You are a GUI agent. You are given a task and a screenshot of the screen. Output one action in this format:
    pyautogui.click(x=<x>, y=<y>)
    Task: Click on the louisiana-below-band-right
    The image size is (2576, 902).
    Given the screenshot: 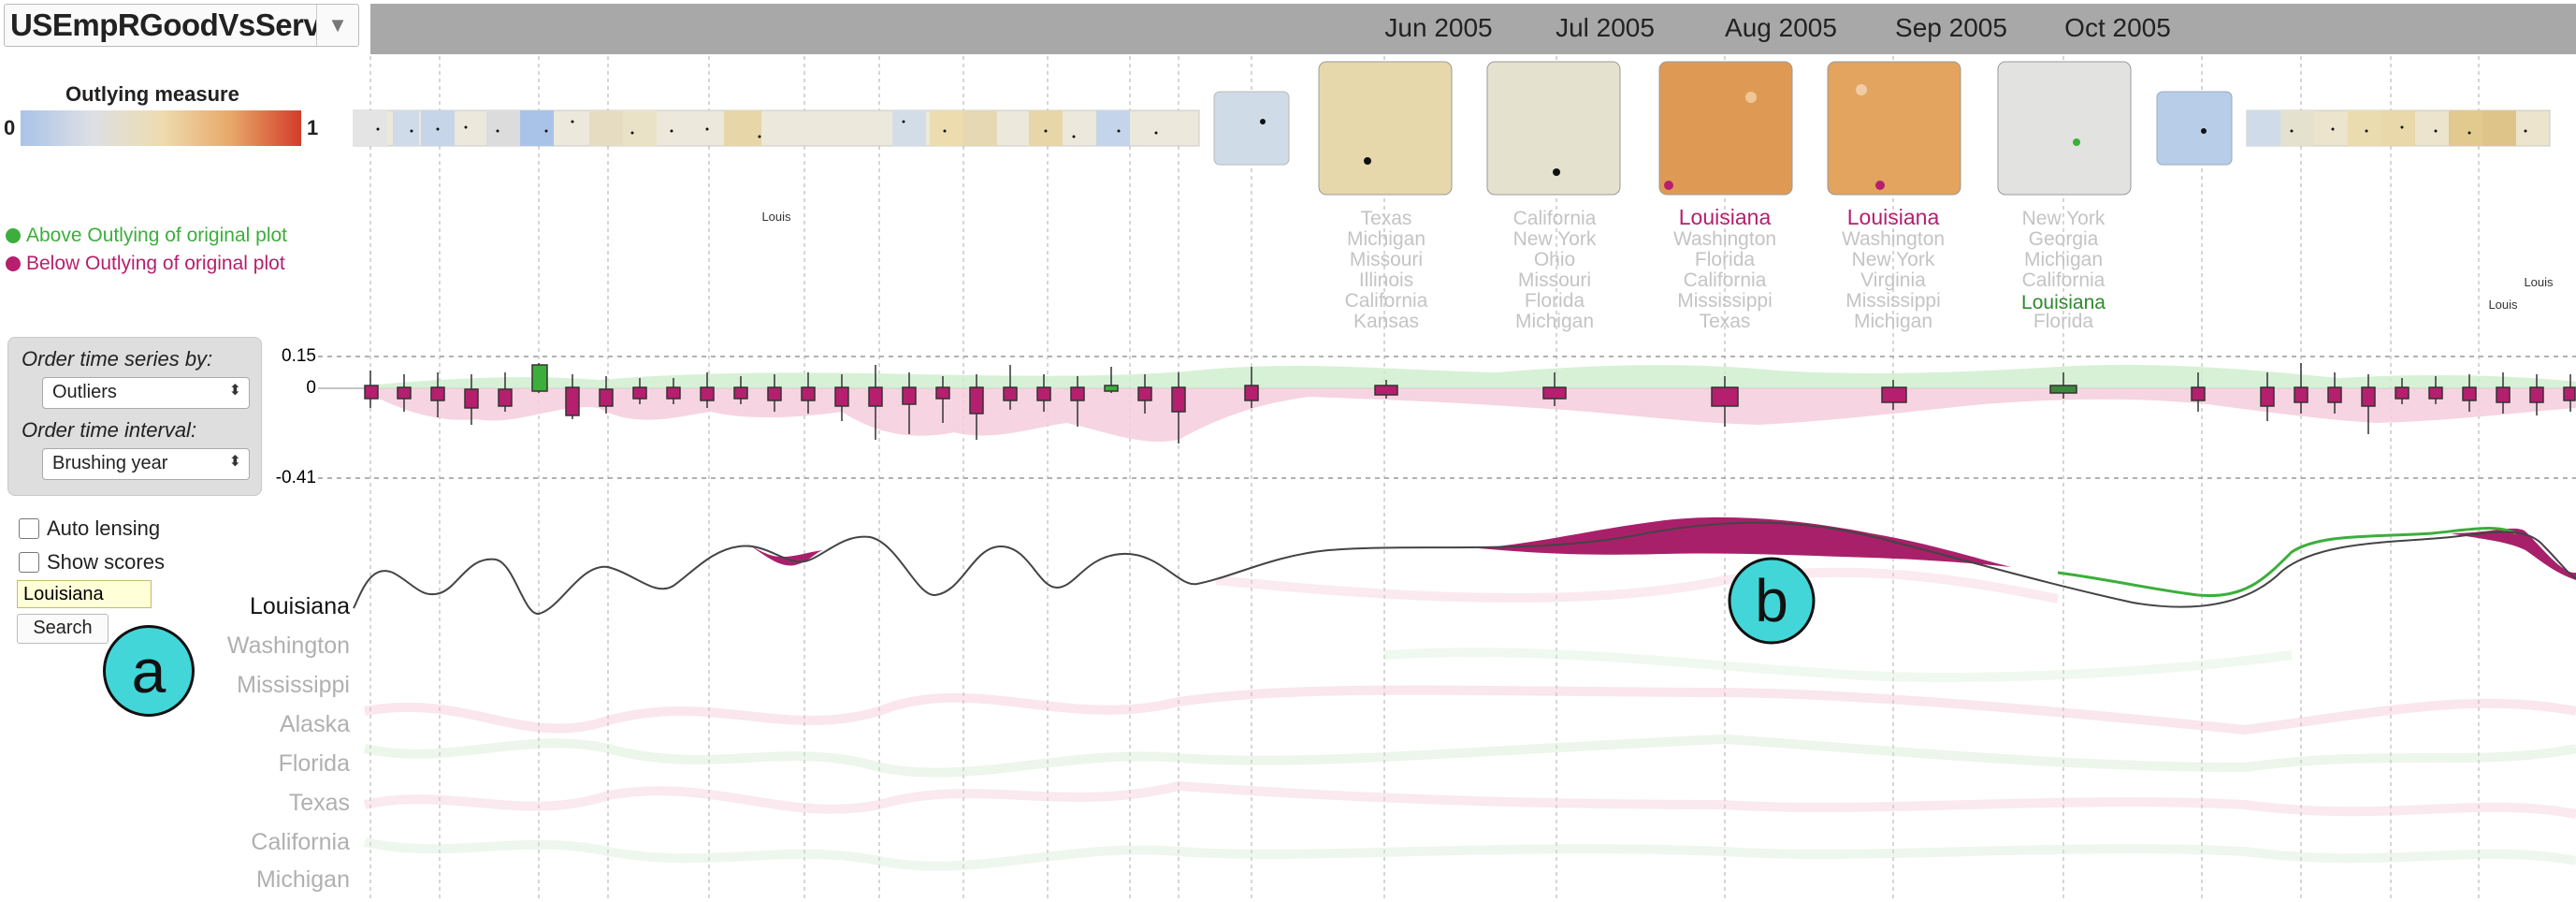 What is the action you would take?
    pyautogui.click(x=2513, y=554)
    